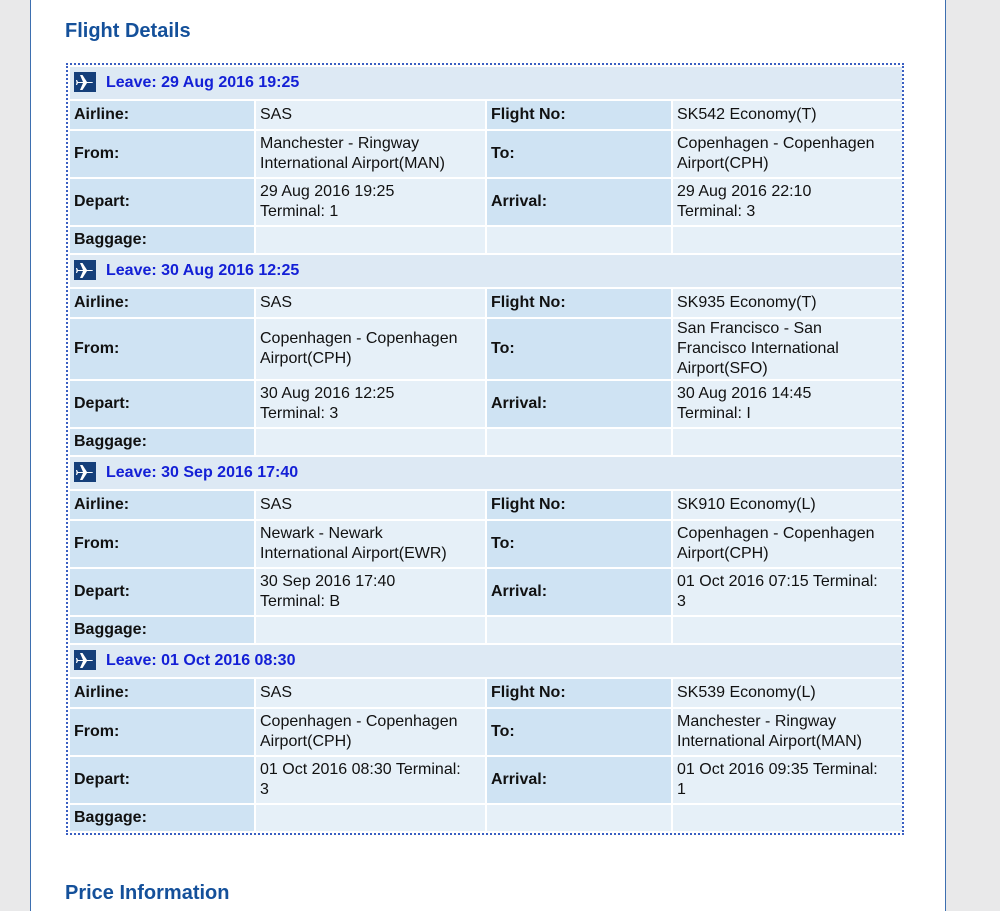 Image resolution: width=1000 pixels, height=911 pixels. What do you see at coordinates (299, 211) in the screenshot?
I see `depart-line-2: Terminal: 1` at bounding box center [299, 211].